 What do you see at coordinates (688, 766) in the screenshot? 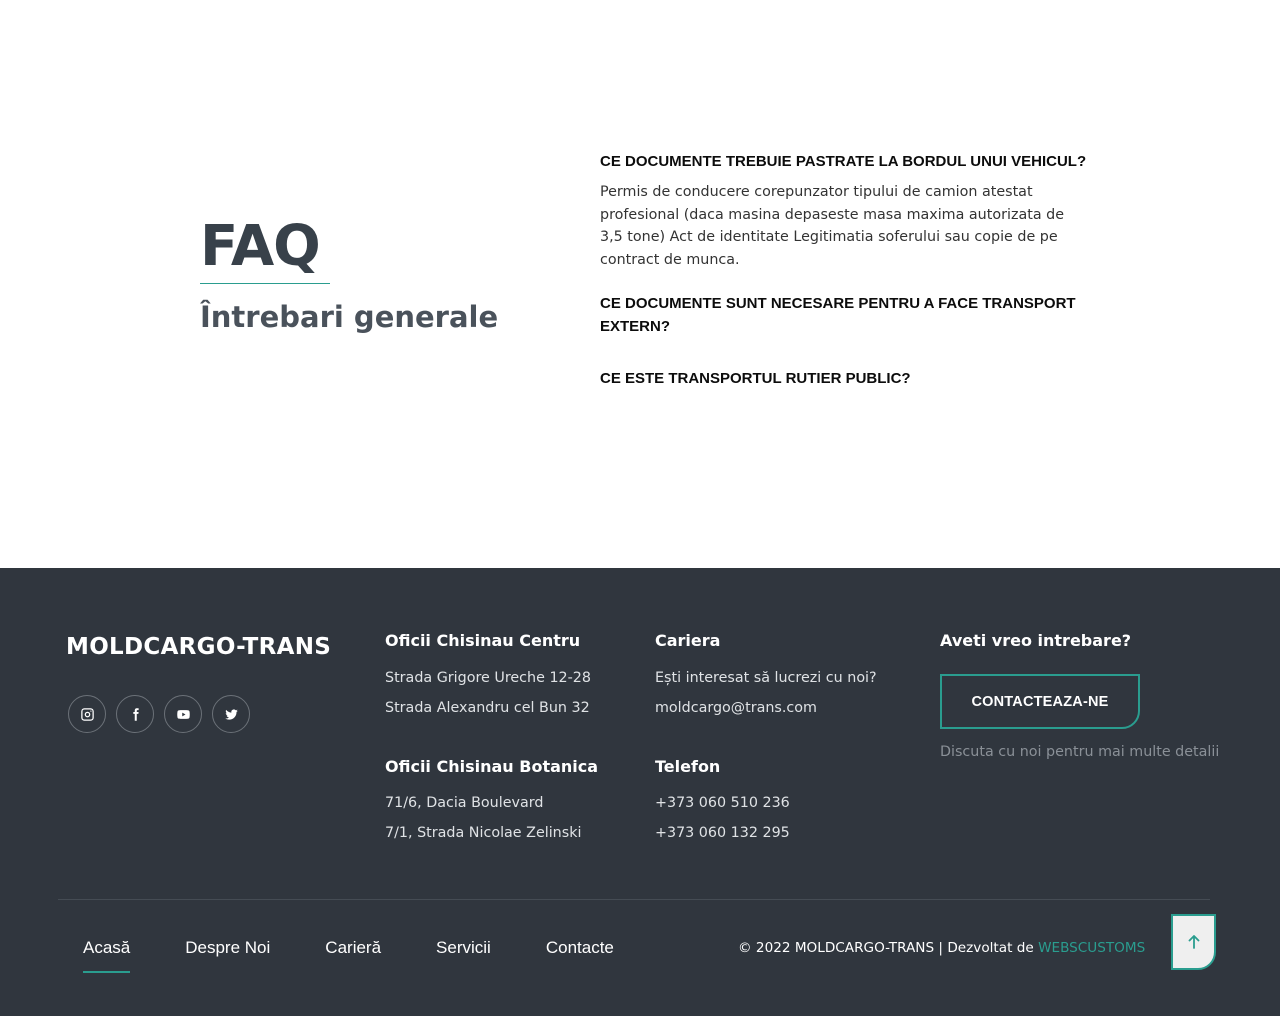
I see `phone-title: Telefon` at bounding box center [688, 766].